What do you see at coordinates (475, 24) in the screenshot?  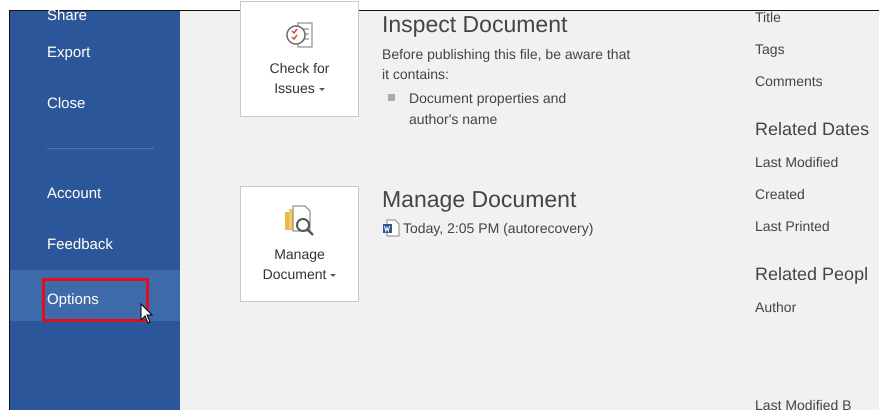 I see `section-heading: Inspect Document` at bounding box center [475, 24].